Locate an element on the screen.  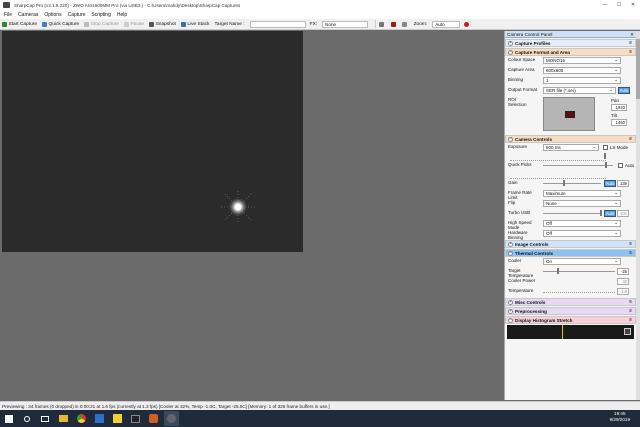
menu-file: File is located at coordinates (8, 15).